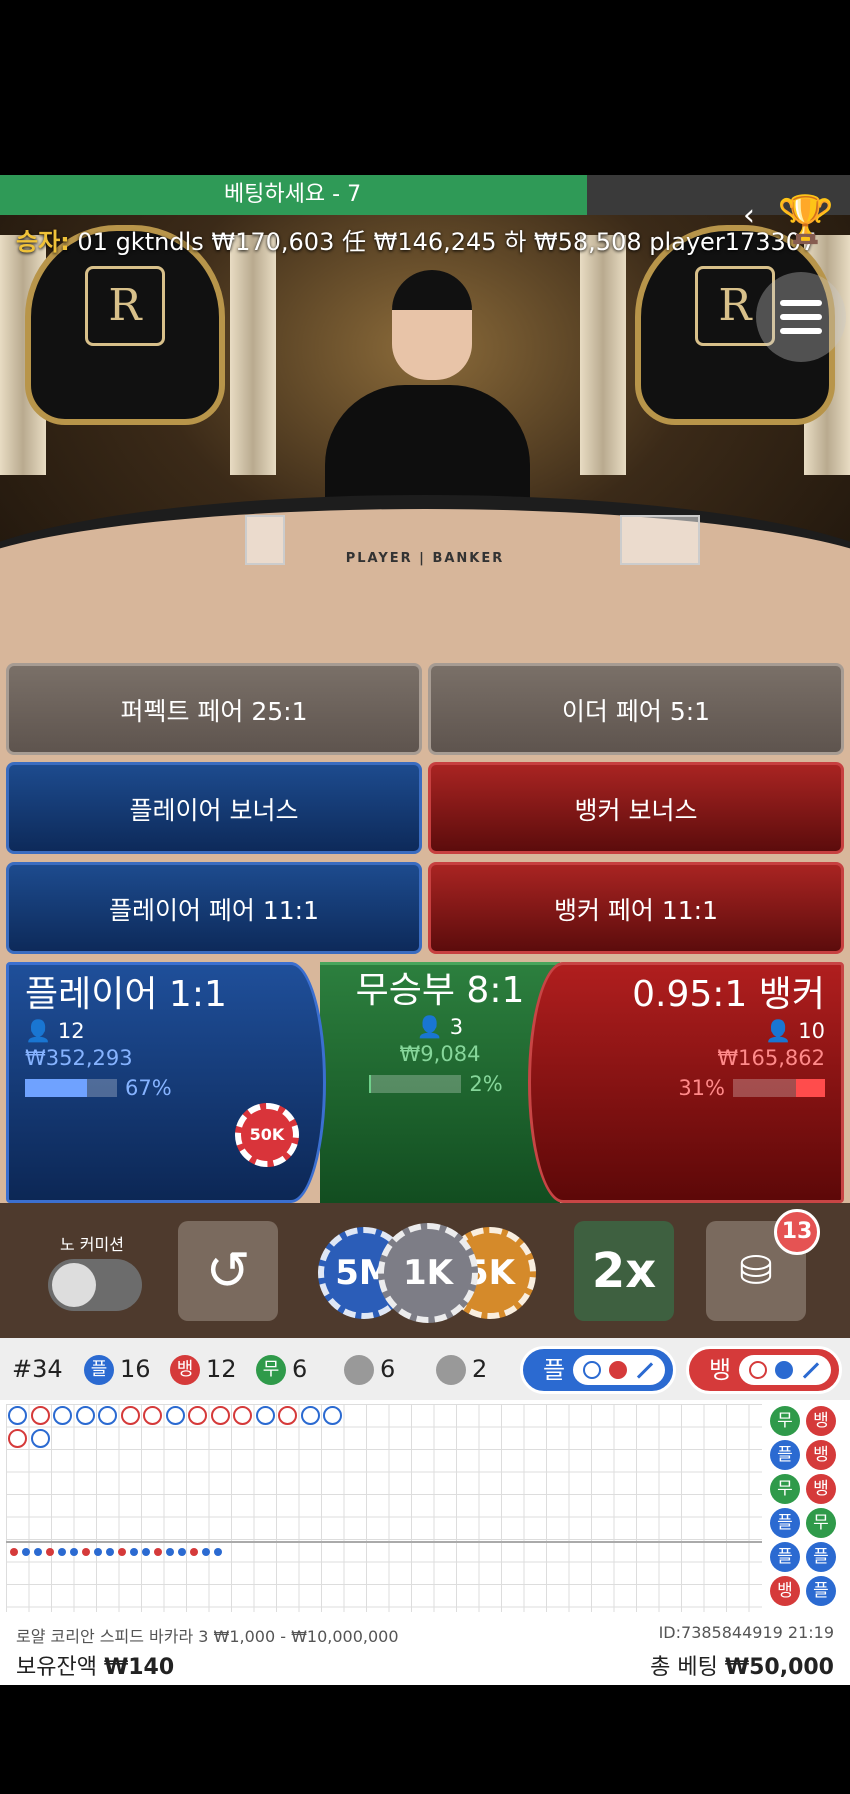 Image resolution: width=850 pixels, height=1794 pixels. I want to click on tie-player-count: 👤 3, so click(440, 1027).